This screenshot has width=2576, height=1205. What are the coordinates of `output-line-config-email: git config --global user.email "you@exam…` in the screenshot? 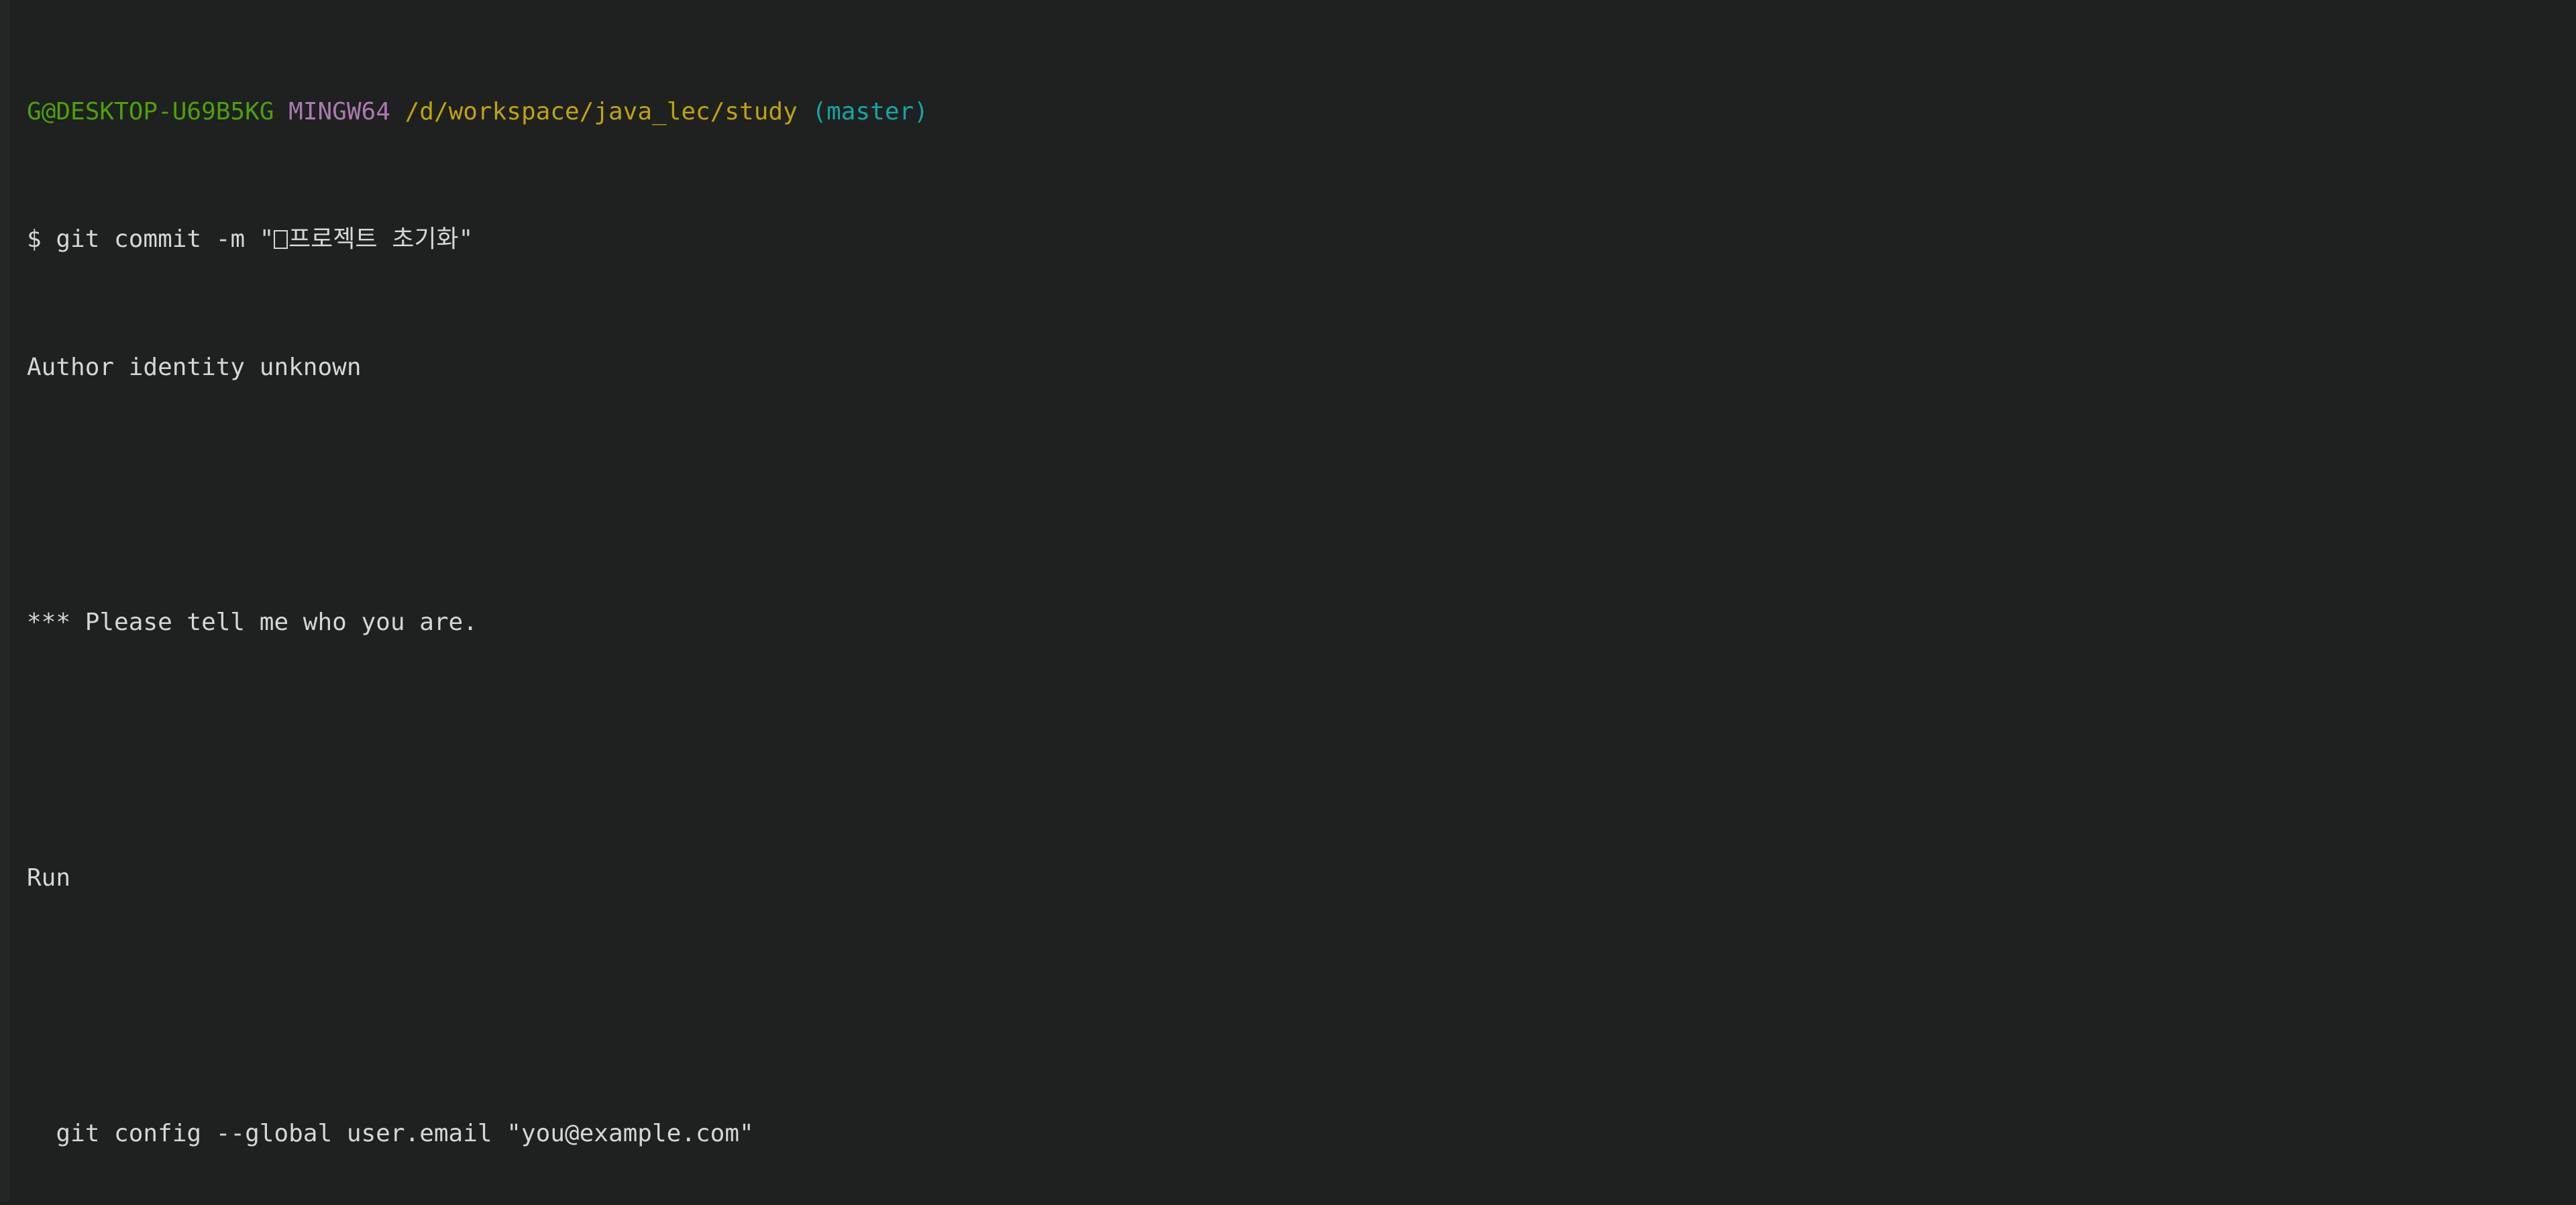 It's located at (390, 1133).